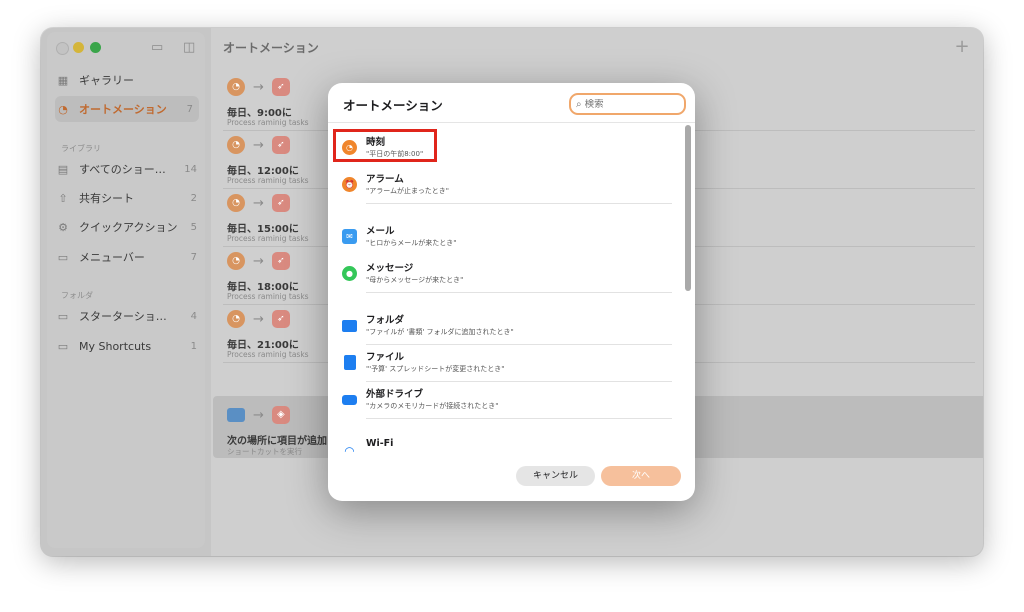 Image resolution: width=1024 pixels, height=612 pixels. Describe the element at coordinates (263, 287) in the screenshot. I see `automation-title: 毎日、18:00に` at that location.